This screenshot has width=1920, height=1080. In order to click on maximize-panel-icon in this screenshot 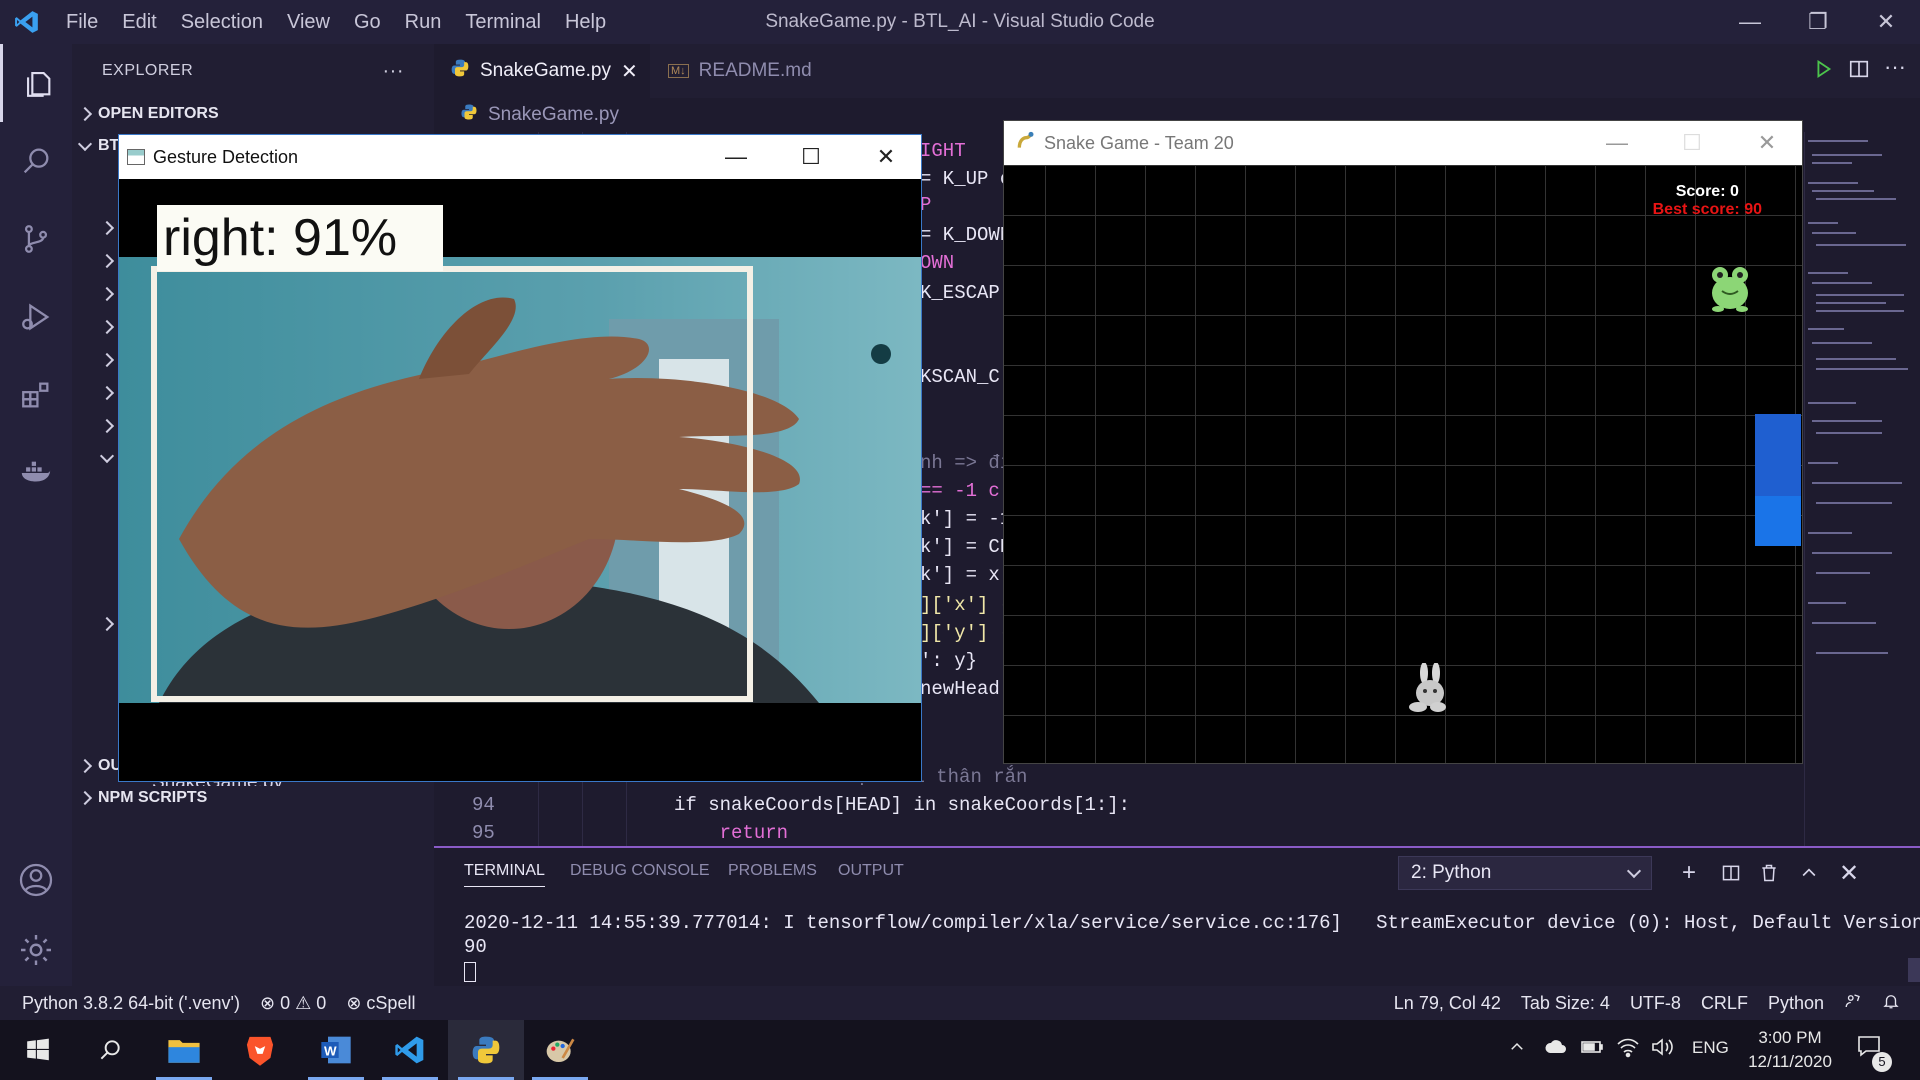, I will do `click(1809, 873)`.